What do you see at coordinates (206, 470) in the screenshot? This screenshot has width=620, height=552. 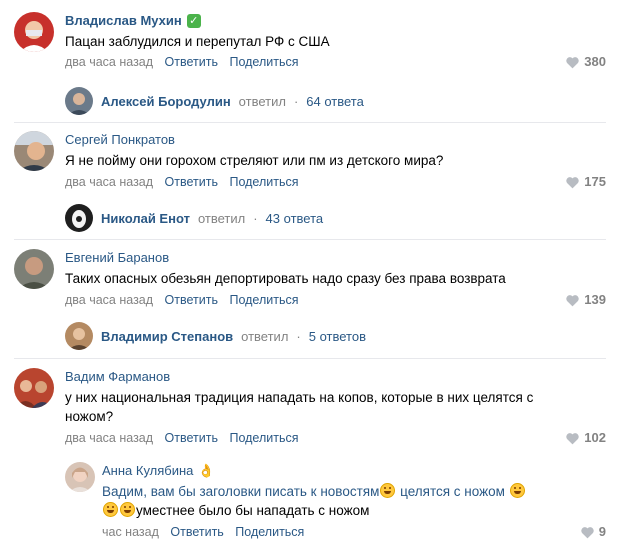 I see `waving-hand-icon: 👌` at bounding box center [206, 470].